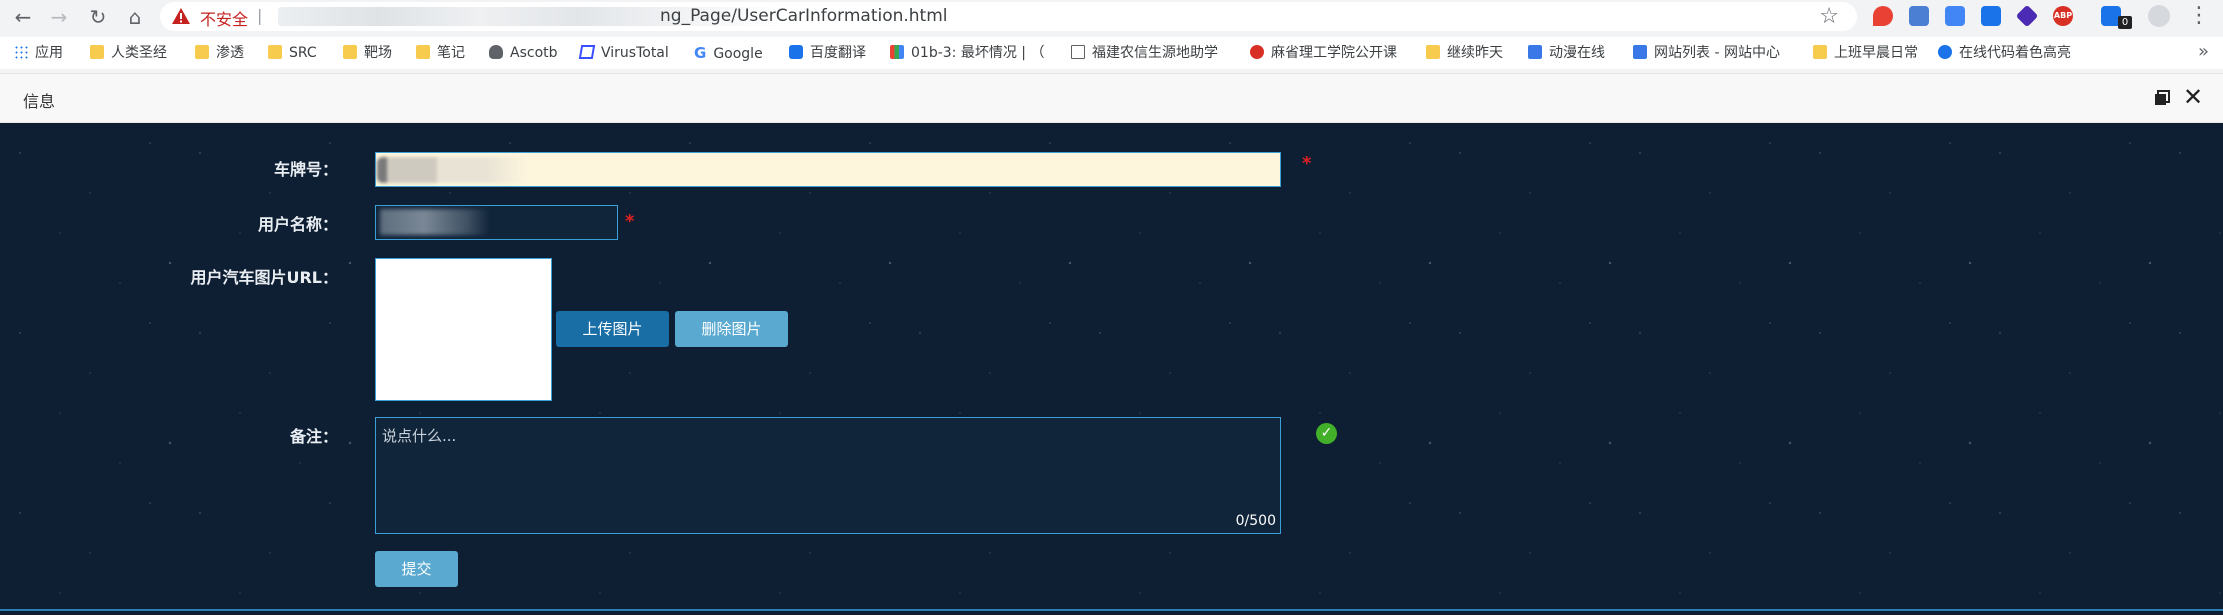 Image resolution: width=2223 pixels, height=615 pixels. What do you see at coordinates (313, 436) in the screenshot?
I see `remark-label: 备注：` at bounding box center [313, 436].